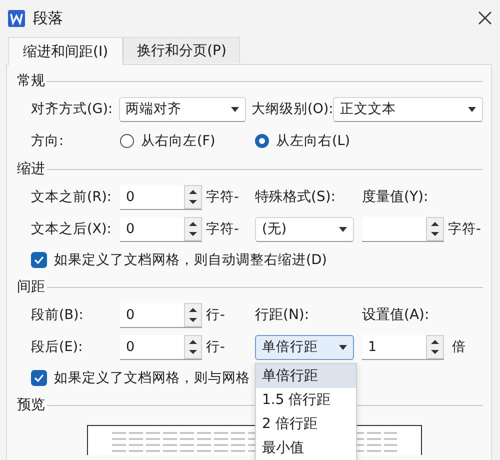  What do you see at coordinates (48, 18) in the screenshot?
I see `window-title: 段落` at bounding box center [48, 18].